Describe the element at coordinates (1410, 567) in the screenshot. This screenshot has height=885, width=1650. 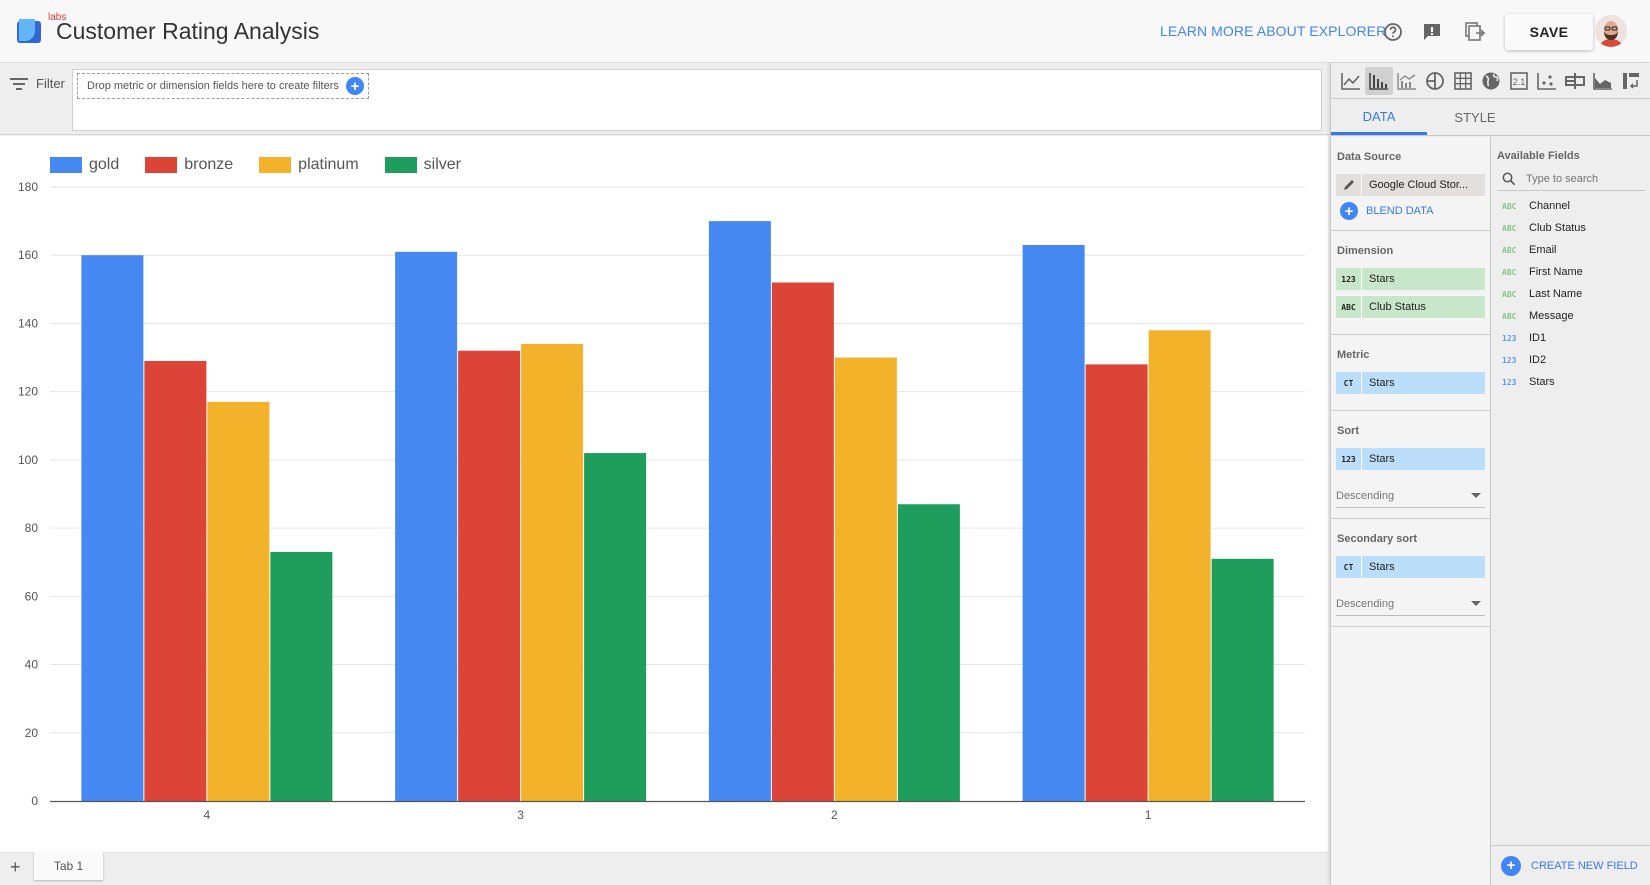
I see `secondary-sort-chip-stars: CT Stars` at that location.